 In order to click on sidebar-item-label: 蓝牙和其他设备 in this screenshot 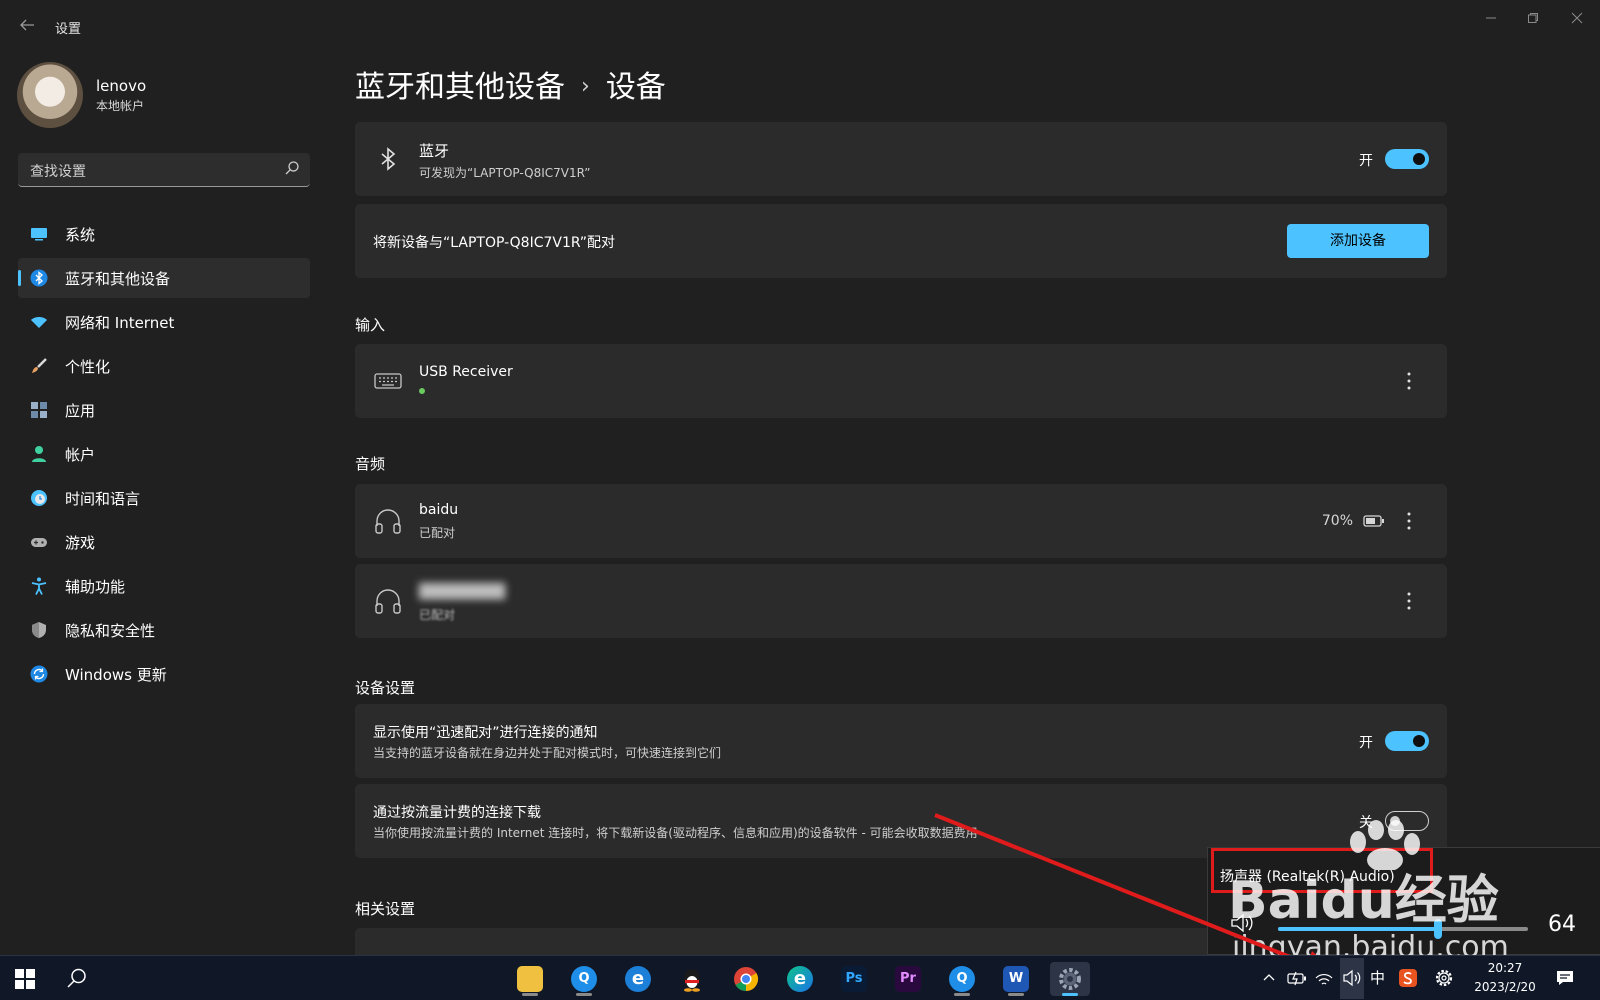, I will do `click(118, 279)`.